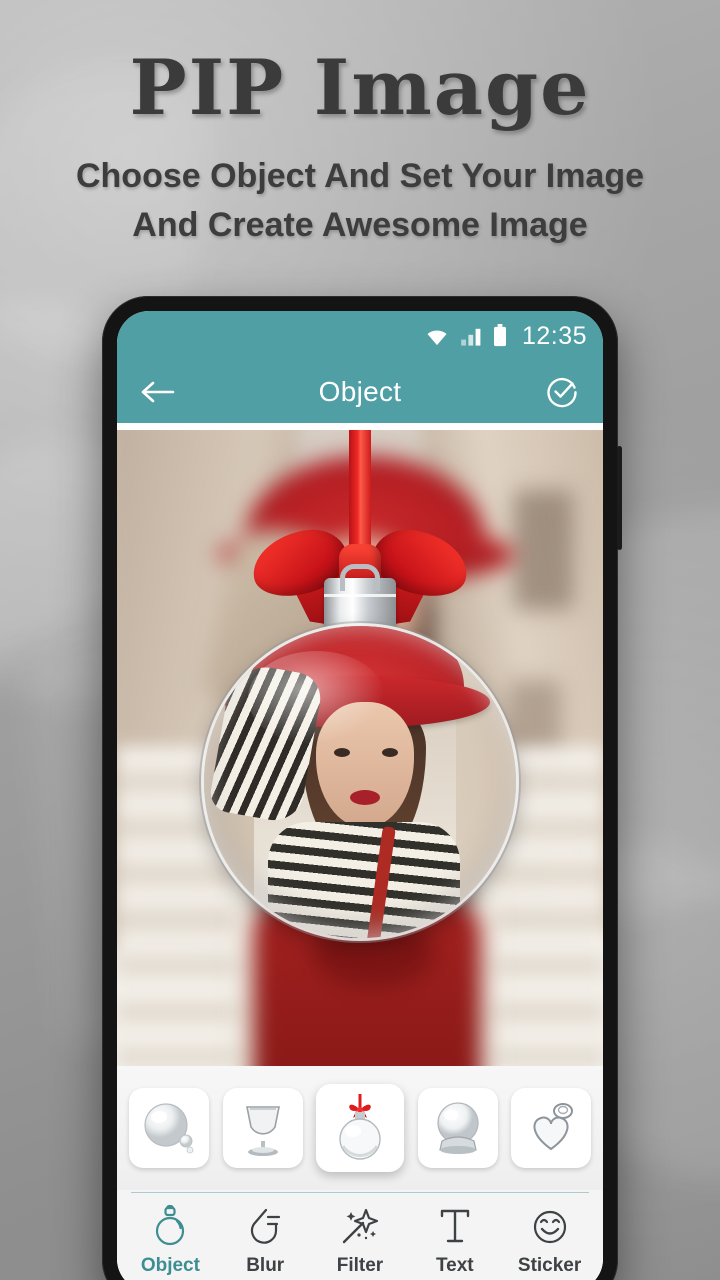  I want to click on wine-glass-object-icon, so click(262, 1131).